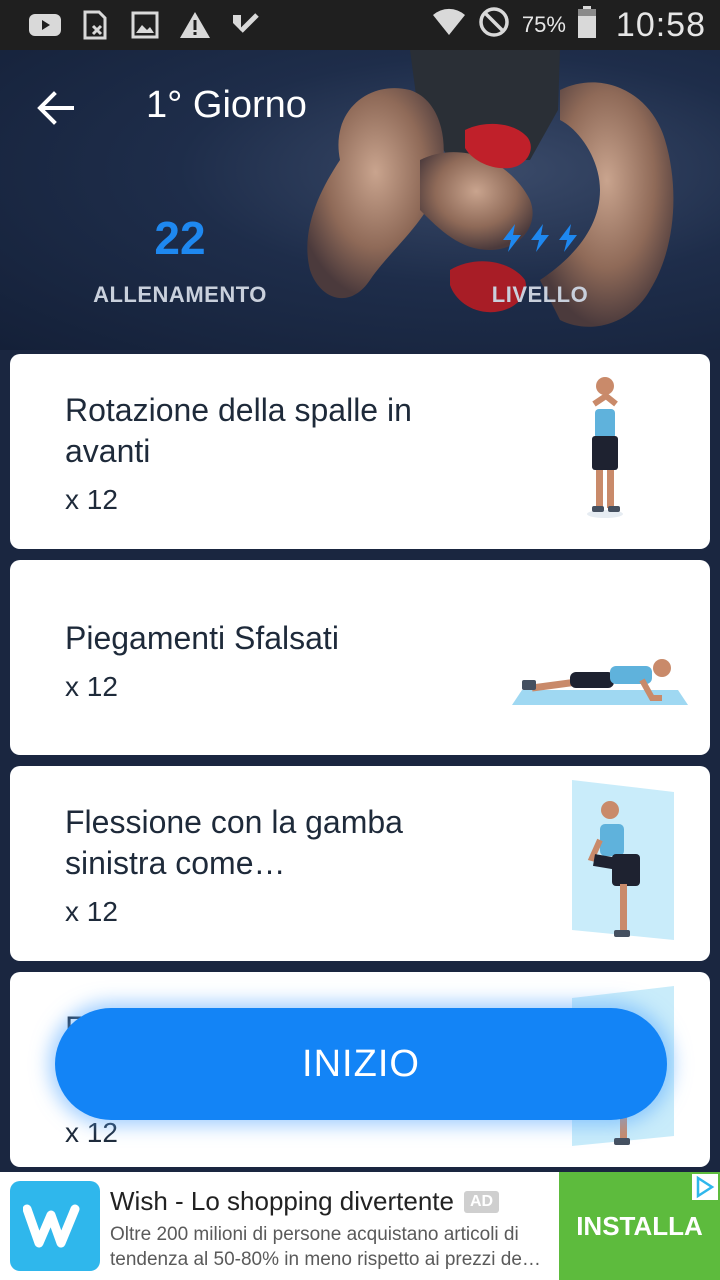 Image resolution: width=720 pixels, height=1280 pixels. I want to click on workouts-count: 22, so click(180, 238).